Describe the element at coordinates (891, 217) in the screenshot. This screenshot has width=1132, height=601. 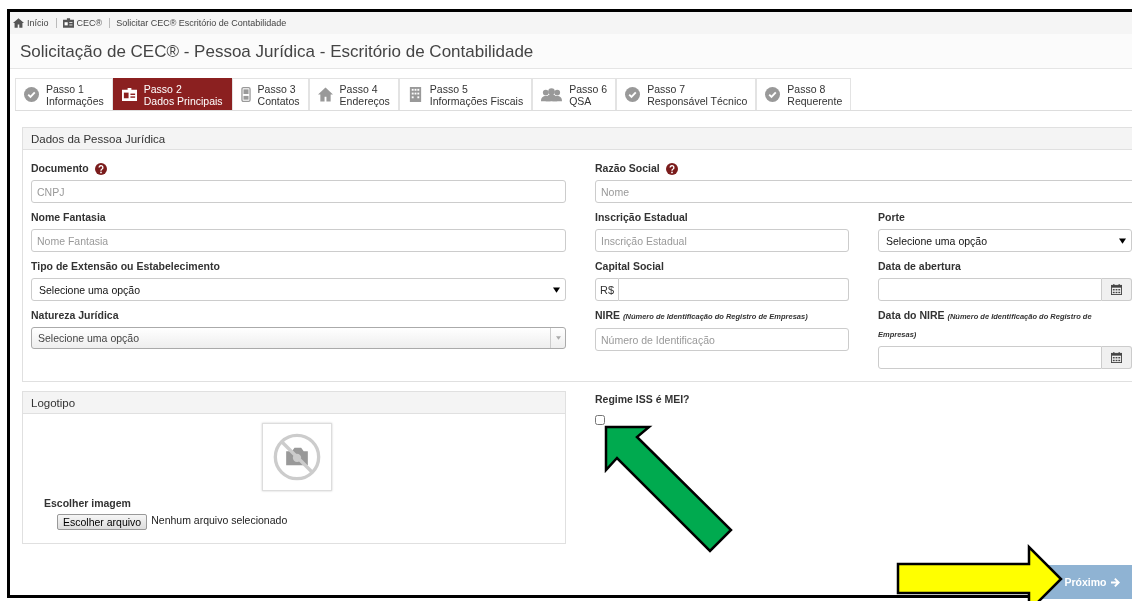
I see `field-label: Porte` at that location.